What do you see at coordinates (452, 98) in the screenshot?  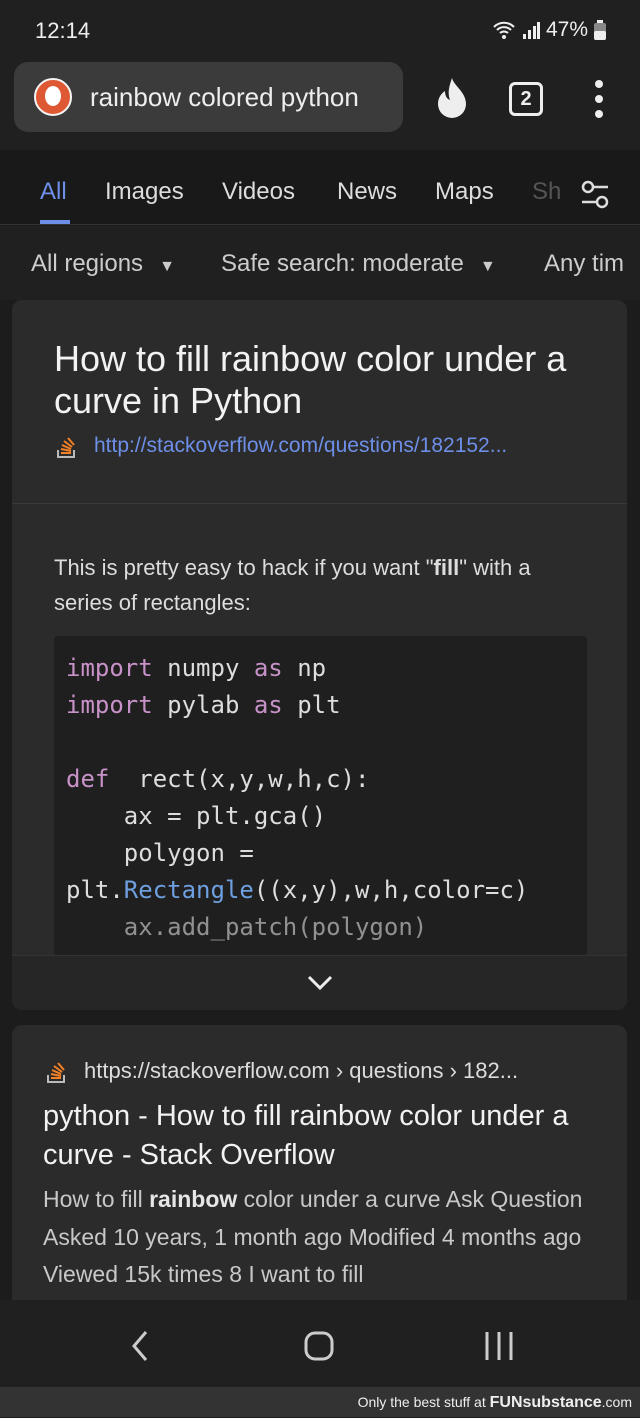 I see `fire-icon` at bounding box center [452, 98].